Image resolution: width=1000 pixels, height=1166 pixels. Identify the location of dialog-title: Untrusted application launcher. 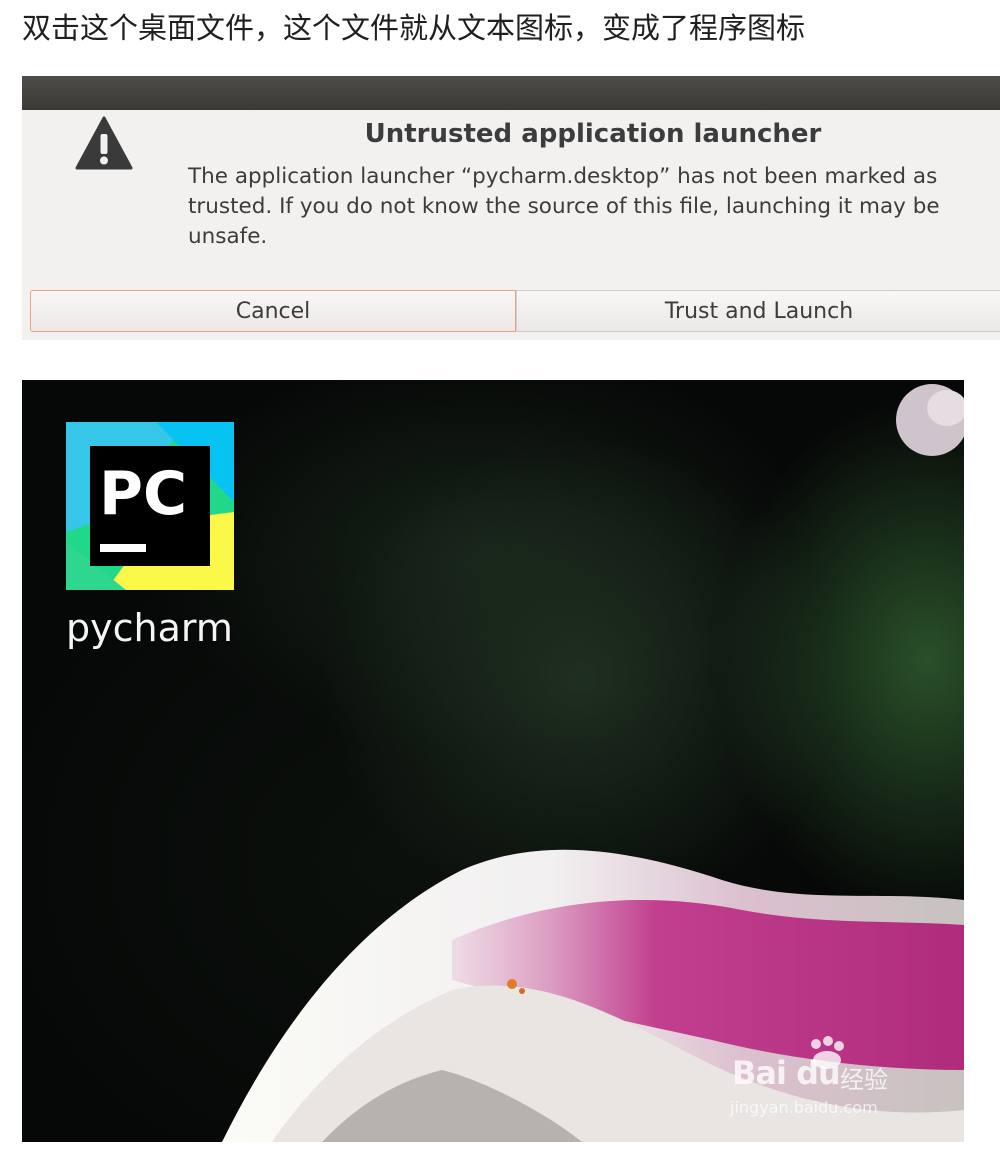
(593, 134).